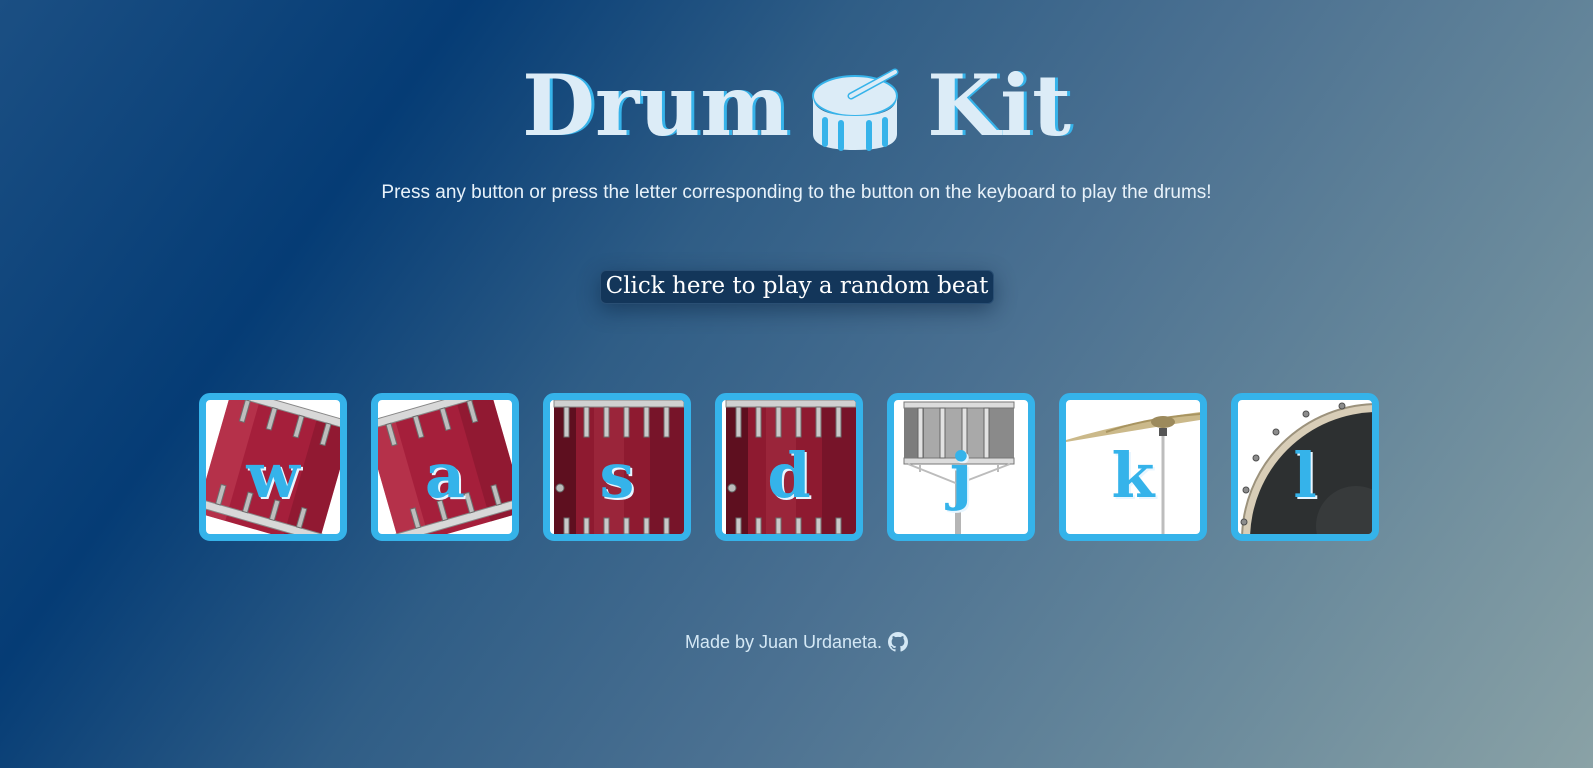 The height and width of the screenshot is (768, 1593). Describe the element at coordinates (656, 105) in the screenshot. I see `title-word-drum: Drum` at that location.